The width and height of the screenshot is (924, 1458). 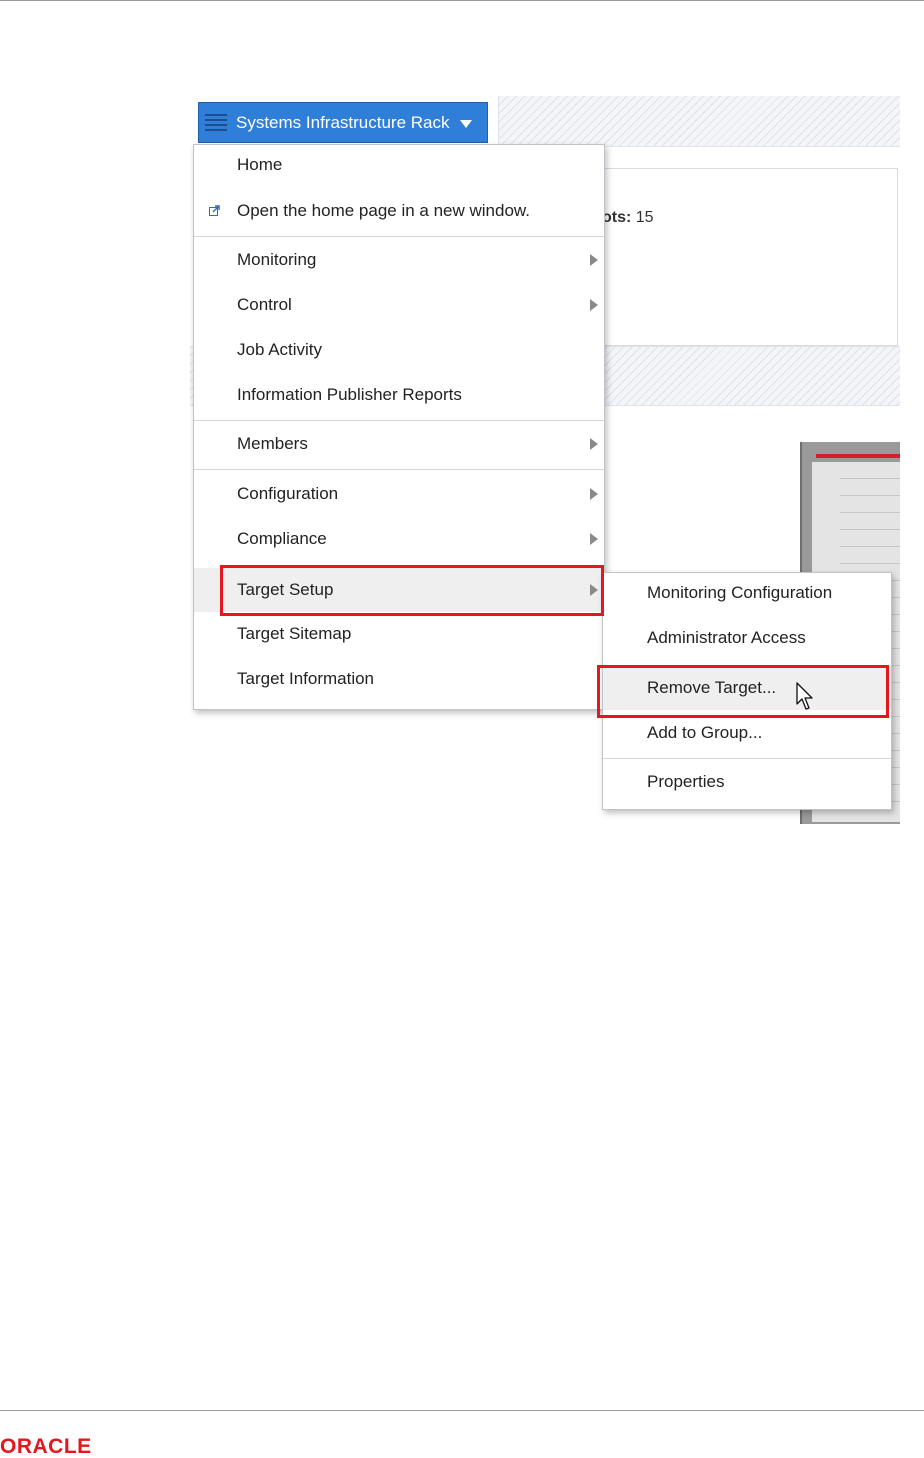 I want to click on rack-menu-button-label: Systems Infrastructure Rack, so click(x=343, y=122).